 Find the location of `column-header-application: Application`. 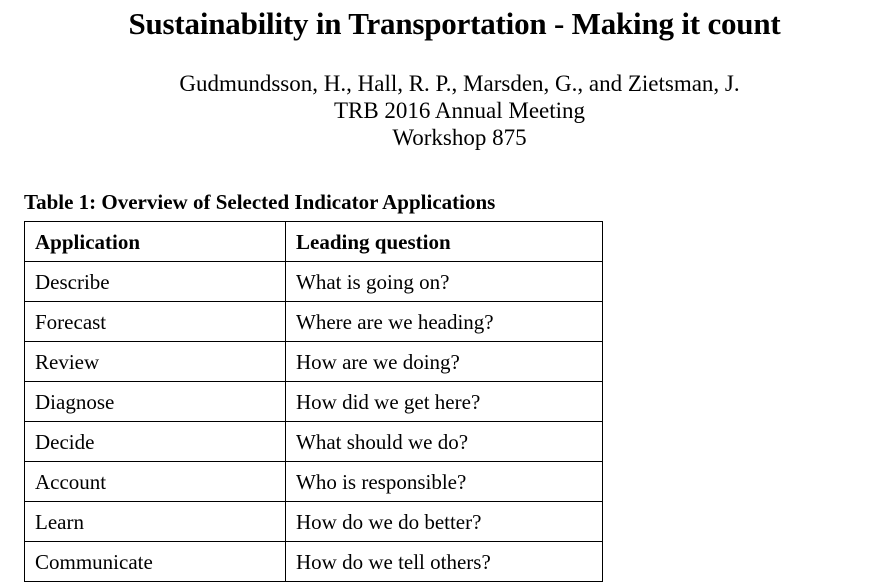

column-header-application: Application is located at coordinates (155, 241).